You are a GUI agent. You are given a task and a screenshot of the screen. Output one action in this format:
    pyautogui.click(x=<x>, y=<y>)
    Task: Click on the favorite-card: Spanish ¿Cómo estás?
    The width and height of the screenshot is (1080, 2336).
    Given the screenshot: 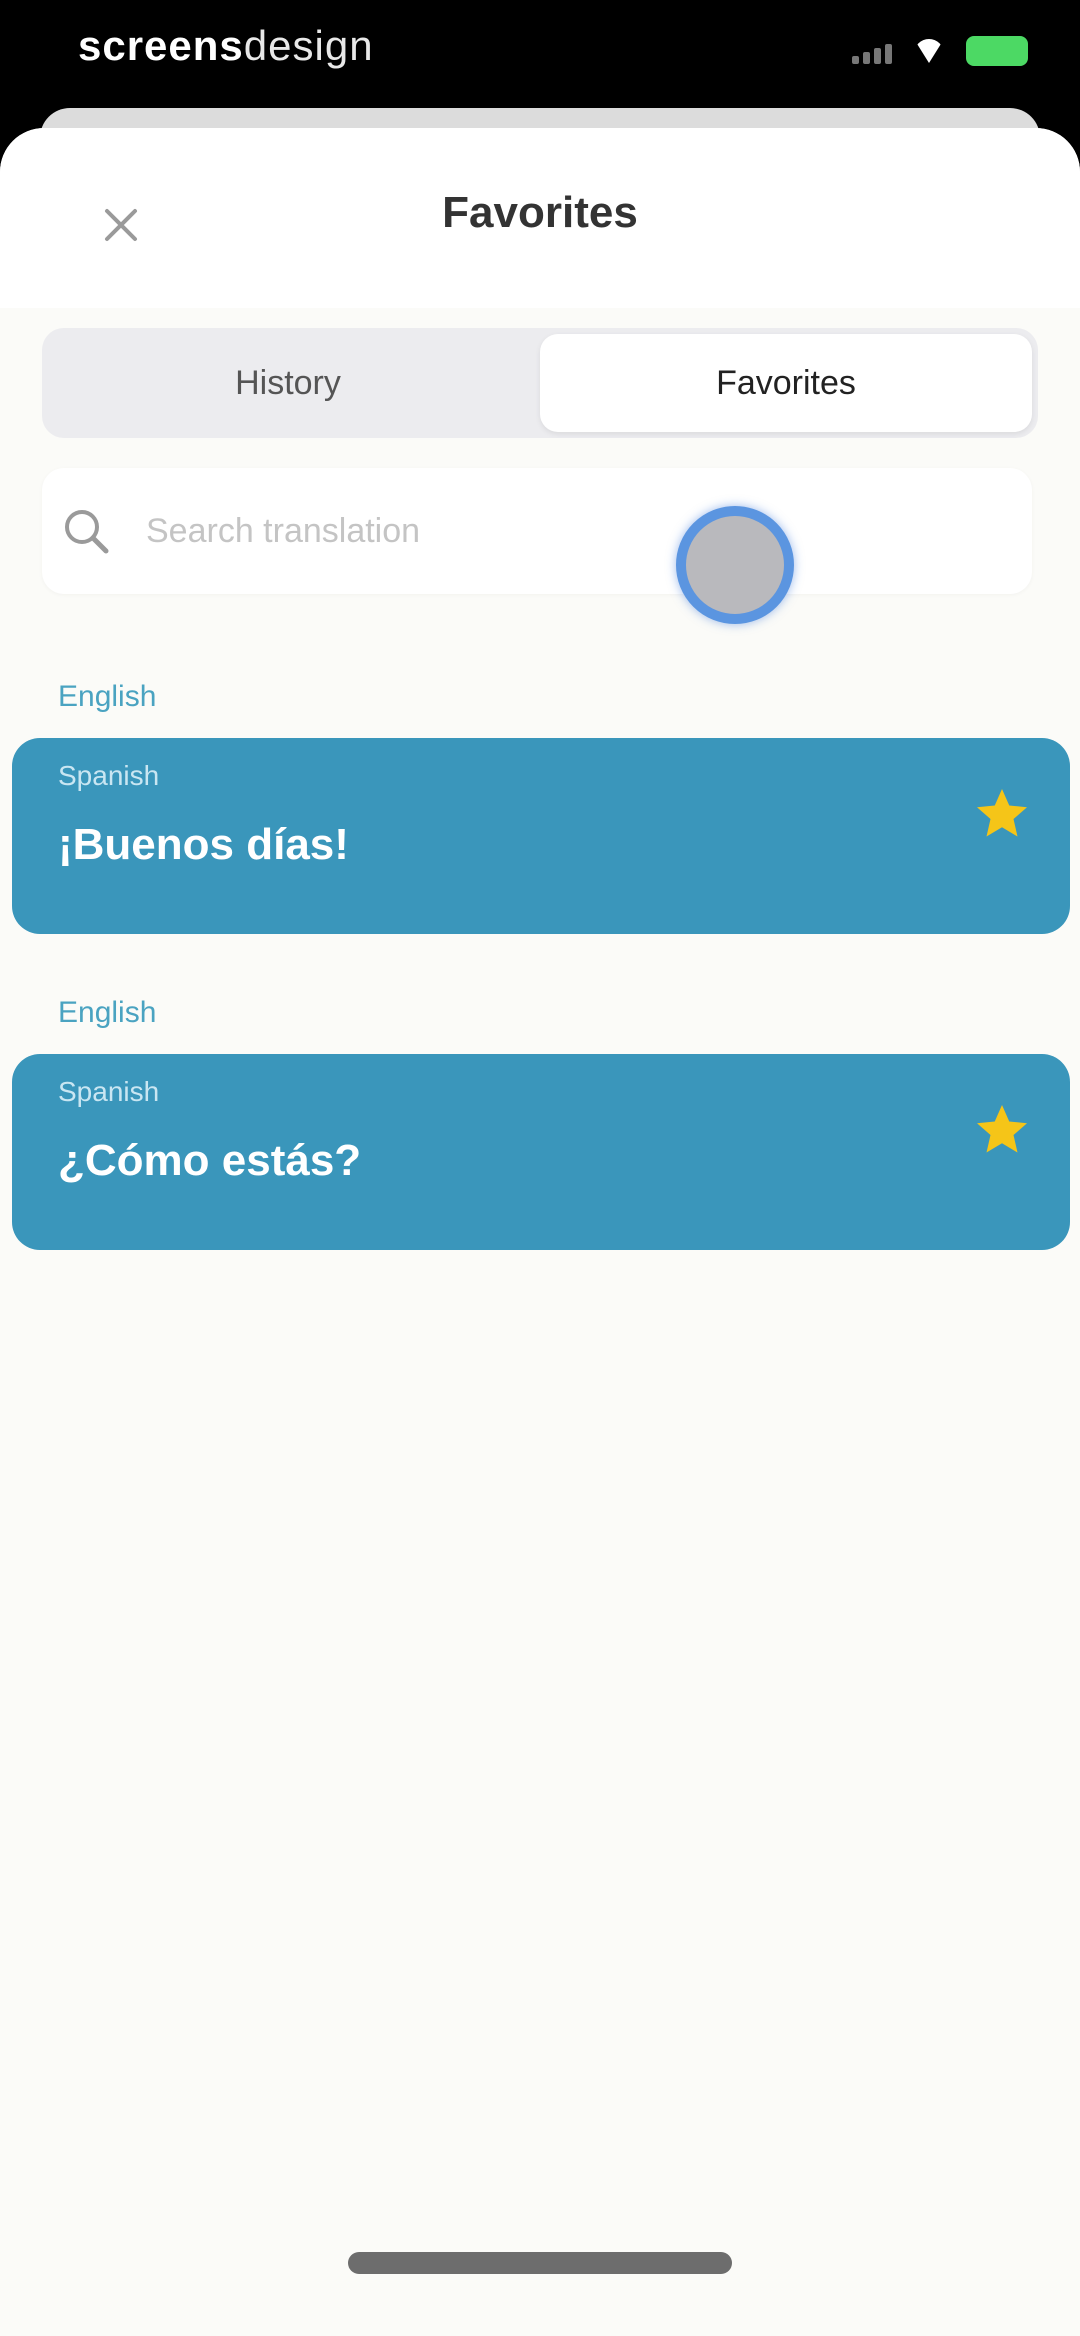 What is the action you would take?
    pyautogui.click(x=541, y=1152)
    